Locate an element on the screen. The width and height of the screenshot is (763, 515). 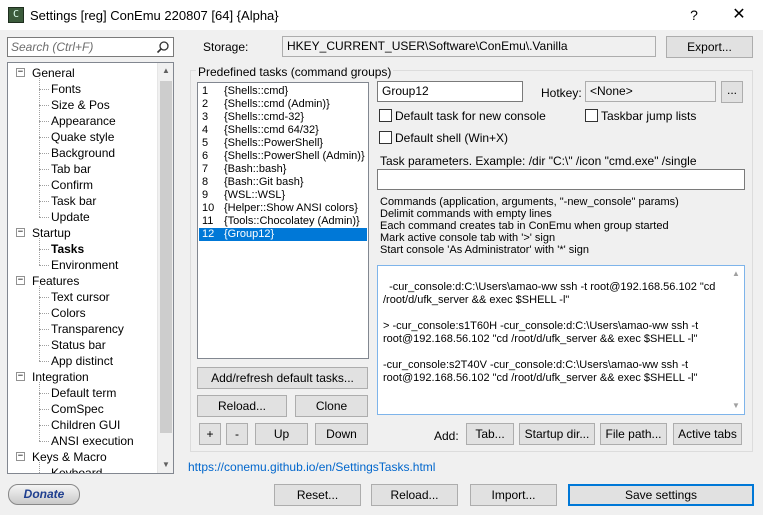
tree-item-comspec: ComSpec is located at coordinates (77, 409).